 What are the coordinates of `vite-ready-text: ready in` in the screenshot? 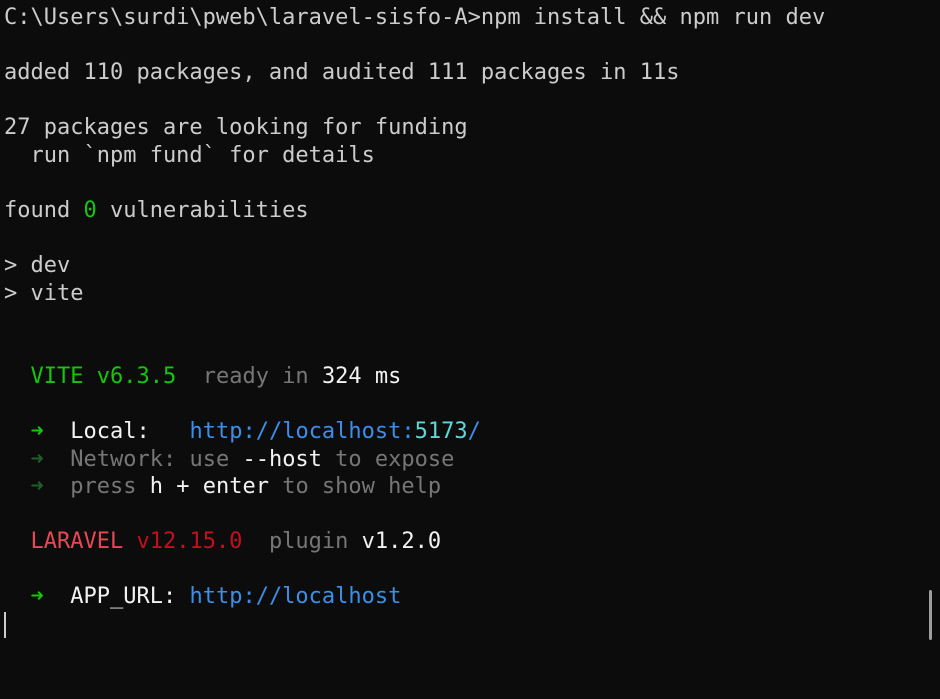 It's located at (262, 376).